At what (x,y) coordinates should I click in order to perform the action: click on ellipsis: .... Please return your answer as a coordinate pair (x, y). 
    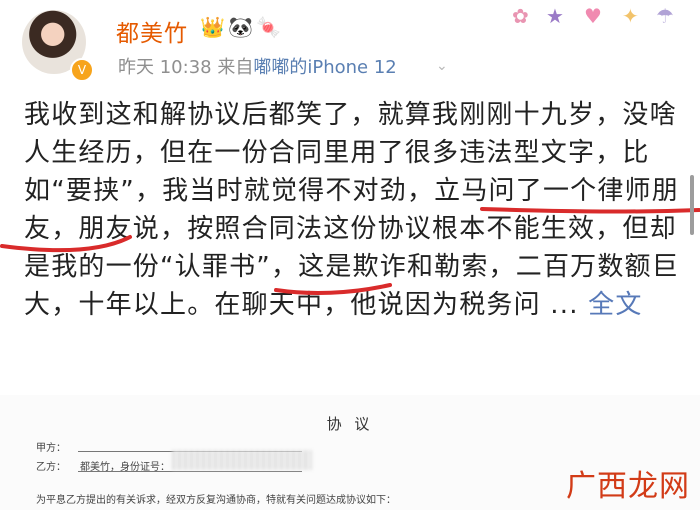
    Looking at the image, I should click on (564, 305).